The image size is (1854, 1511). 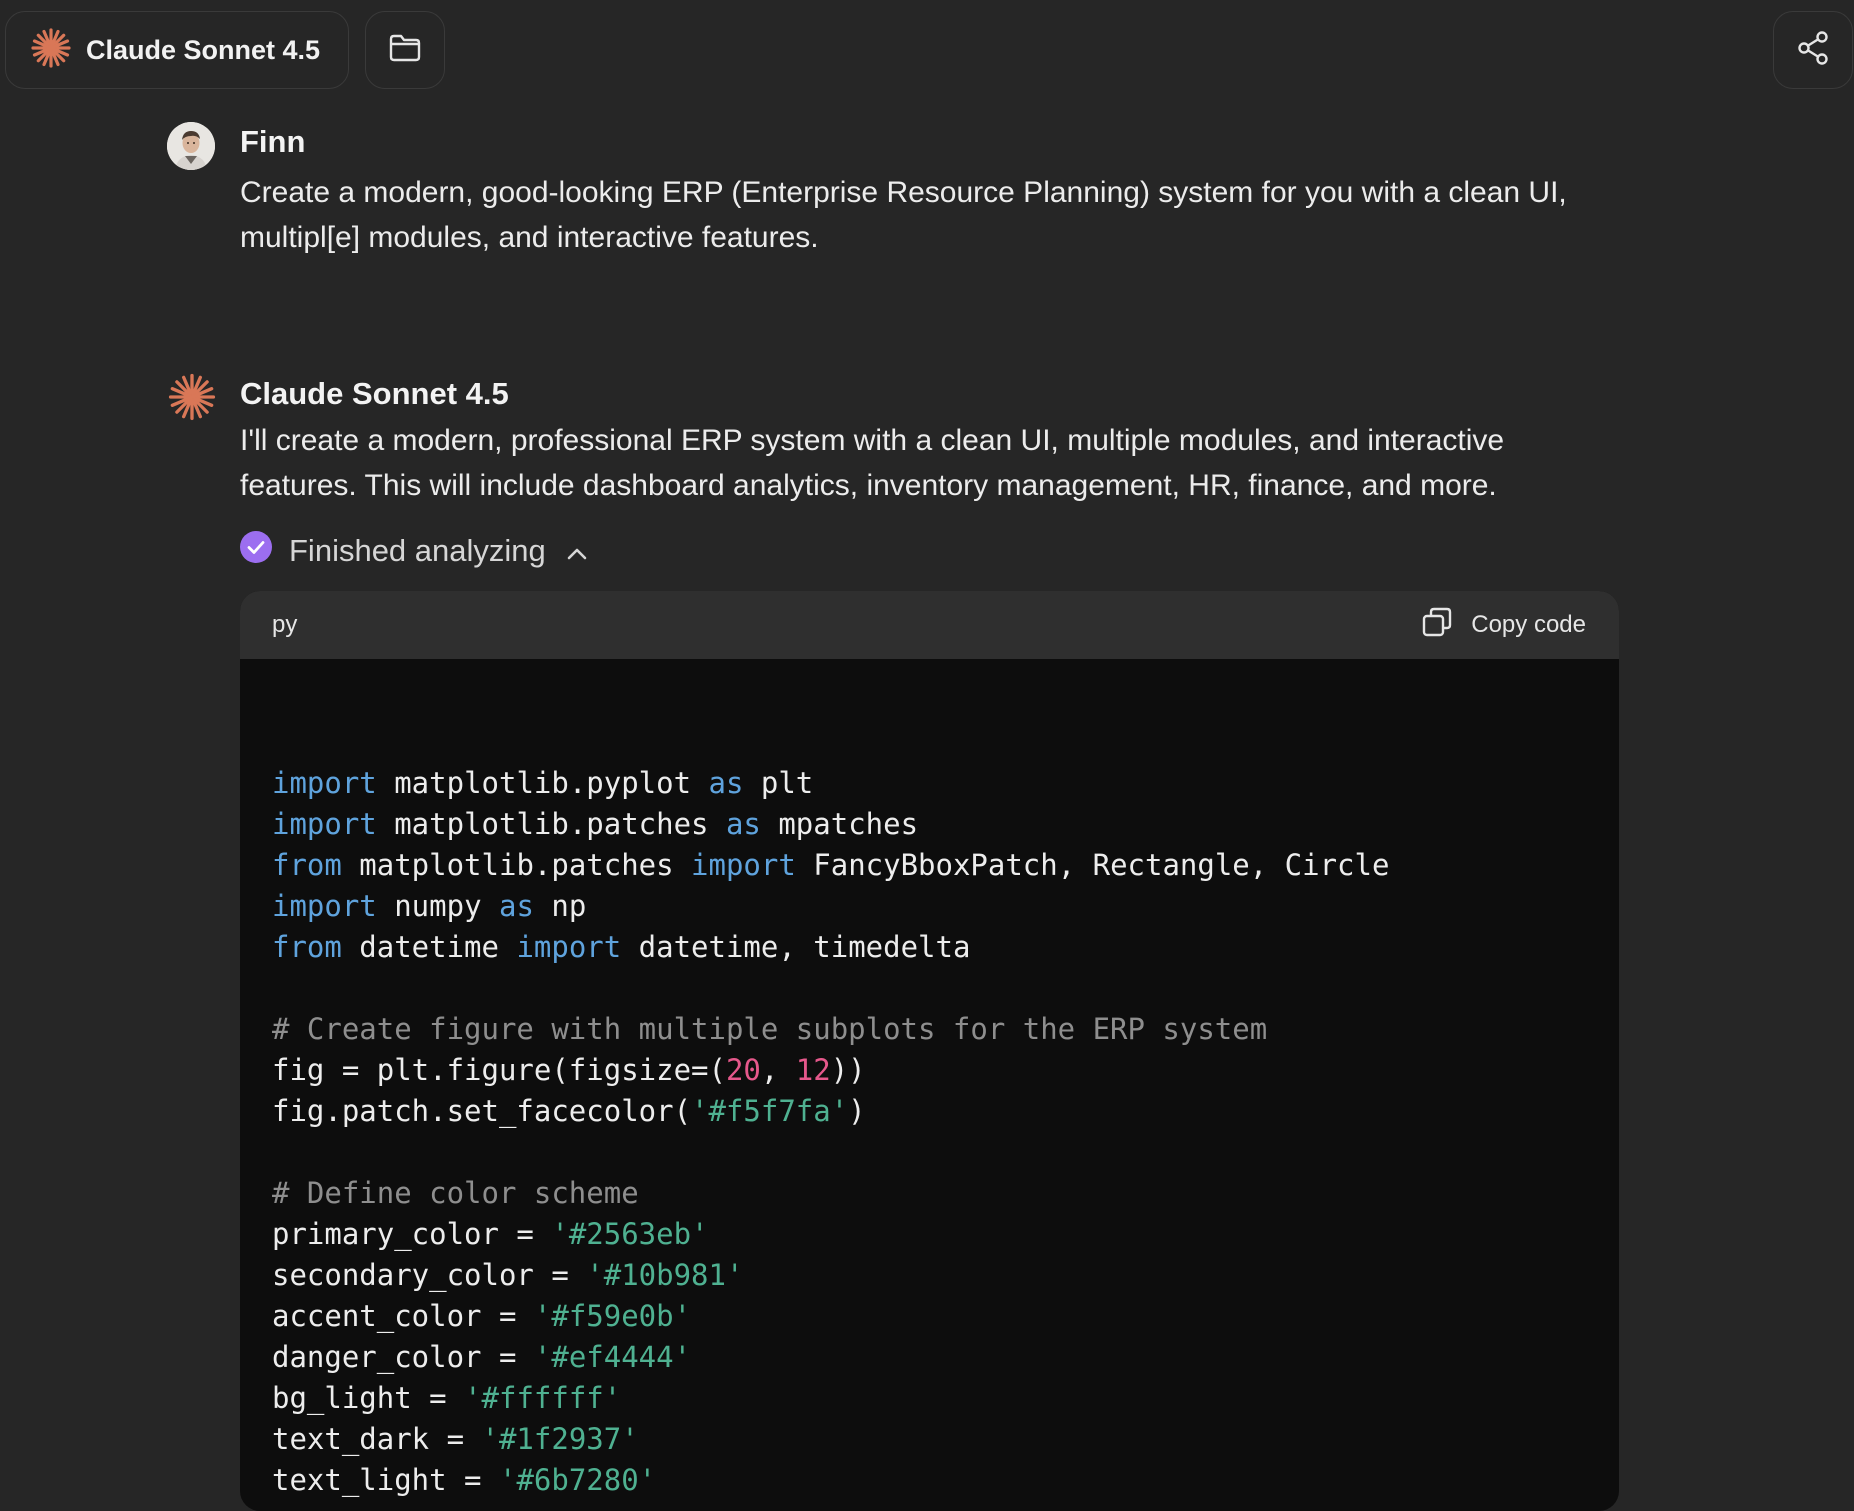 I want to click on code-line: # Define color scheme, so click(x=929, y=1193).